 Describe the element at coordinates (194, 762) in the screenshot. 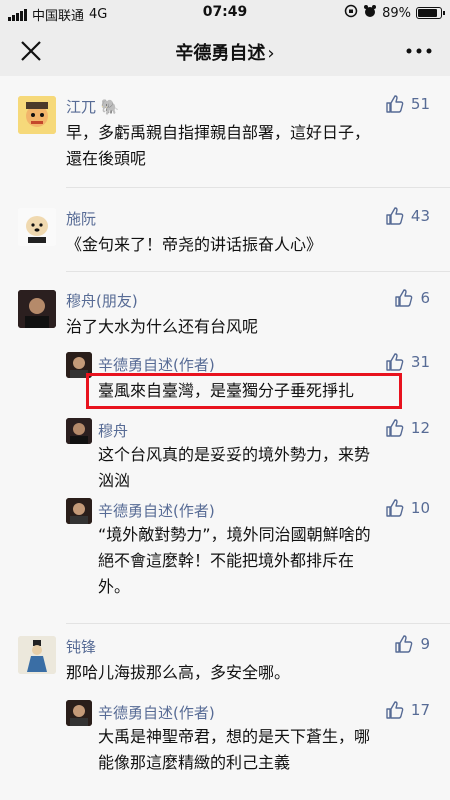

I see `reply-line: 能像那這麼精緻的利己主義` at that location.